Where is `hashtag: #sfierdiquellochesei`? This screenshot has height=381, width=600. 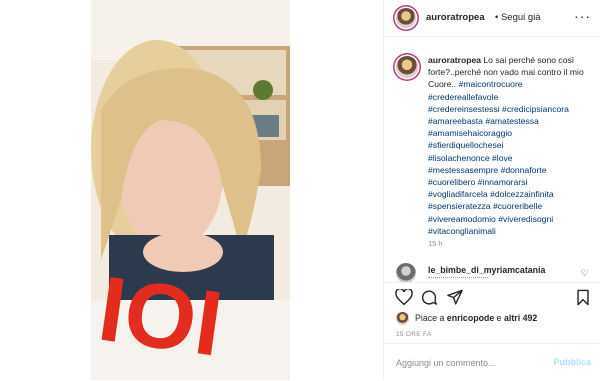
hashtag: #sfierdiquellochesei is located at coordinates (511, 145).